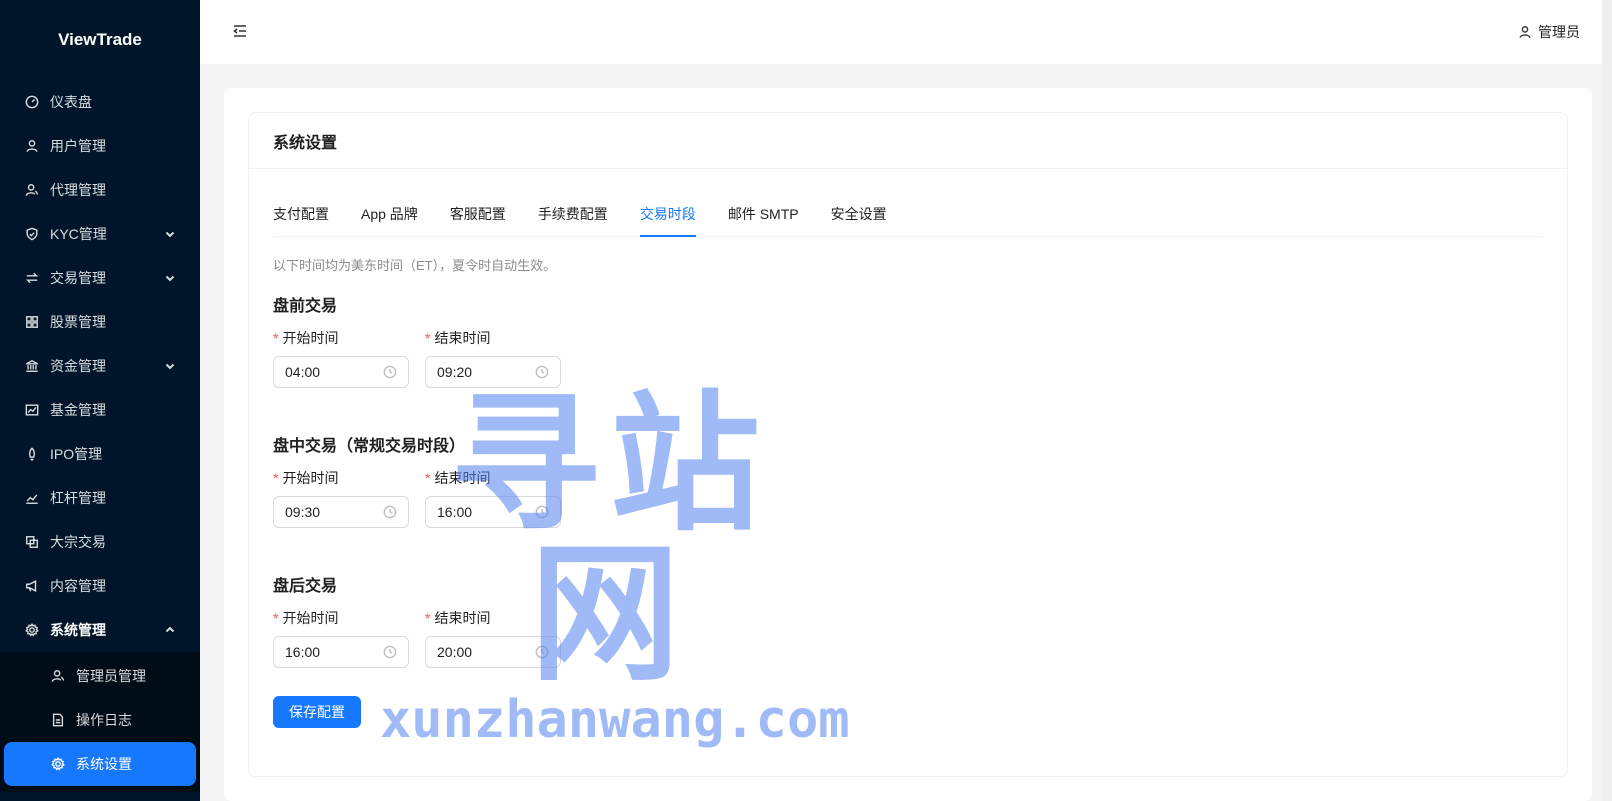 The width and height of the screenshot is (1612, 801). I want to click on sidebar-item-label: 用户管理, so click(78, 146).